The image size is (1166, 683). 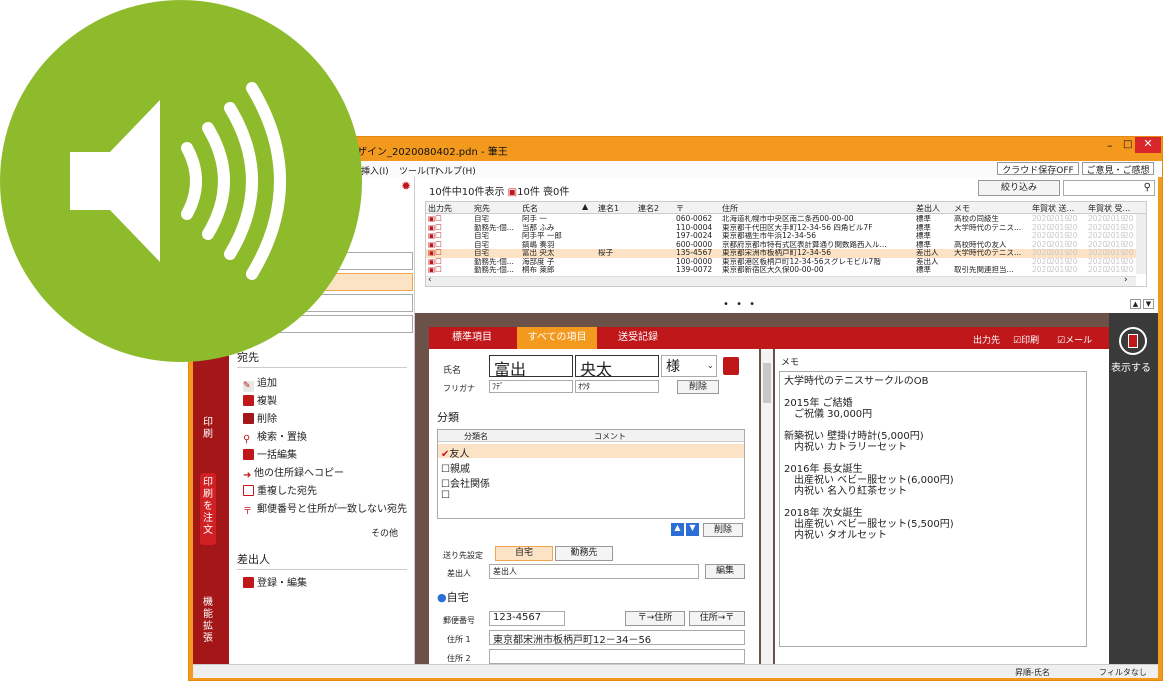 I want to click on search-input: ⚲, so click(x=1109, y=188).